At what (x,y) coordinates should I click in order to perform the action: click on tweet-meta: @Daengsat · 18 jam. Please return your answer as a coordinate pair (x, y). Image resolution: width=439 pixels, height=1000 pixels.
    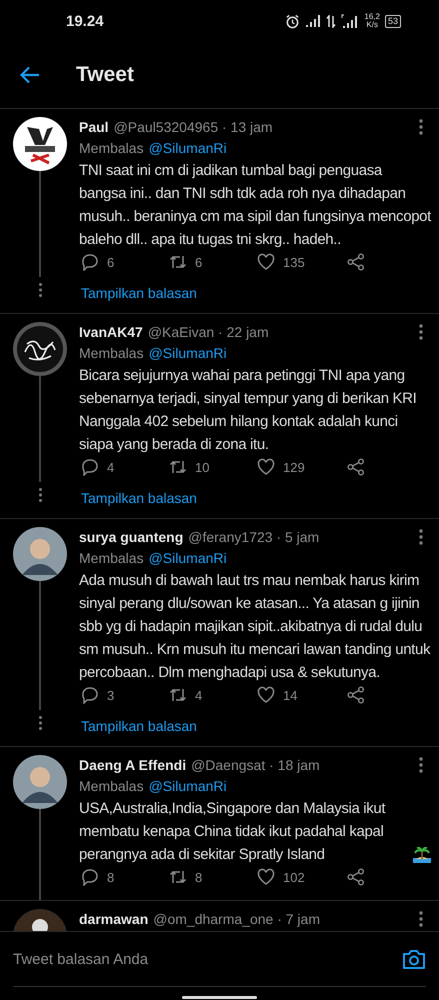
    Looking at the image, I should click on (256, 765).